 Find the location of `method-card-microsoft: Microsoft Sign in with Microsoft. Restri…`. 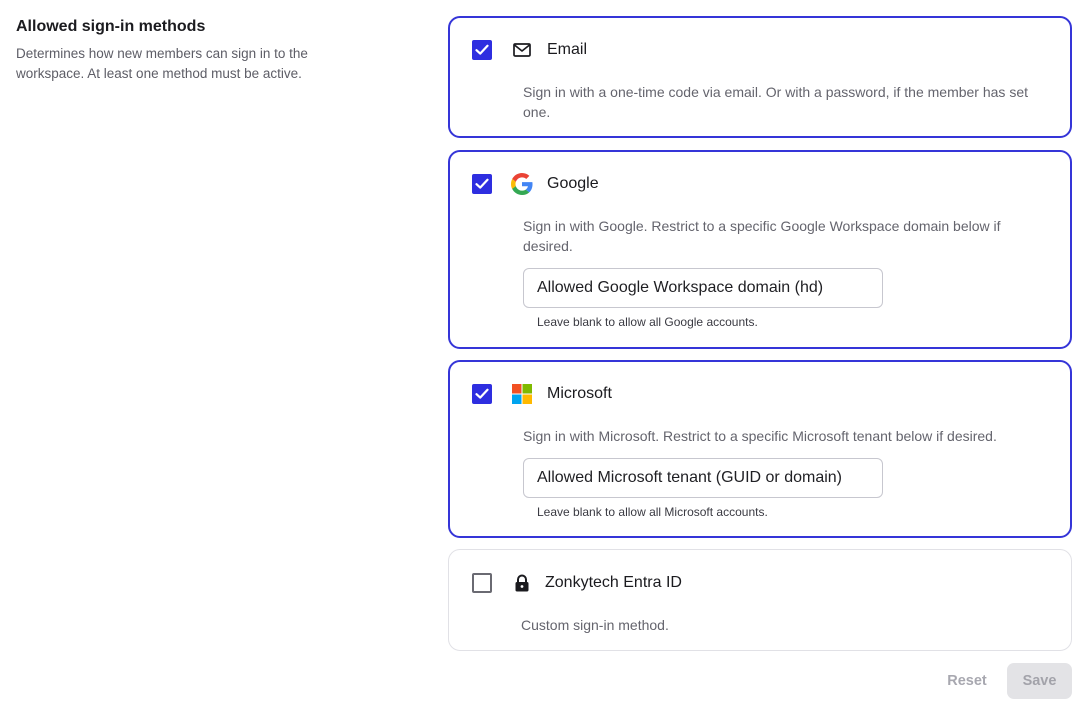

method-card-microsoft: Microsoft Sign in with Microsoft. Restri… is located at coordinates (760, 449).